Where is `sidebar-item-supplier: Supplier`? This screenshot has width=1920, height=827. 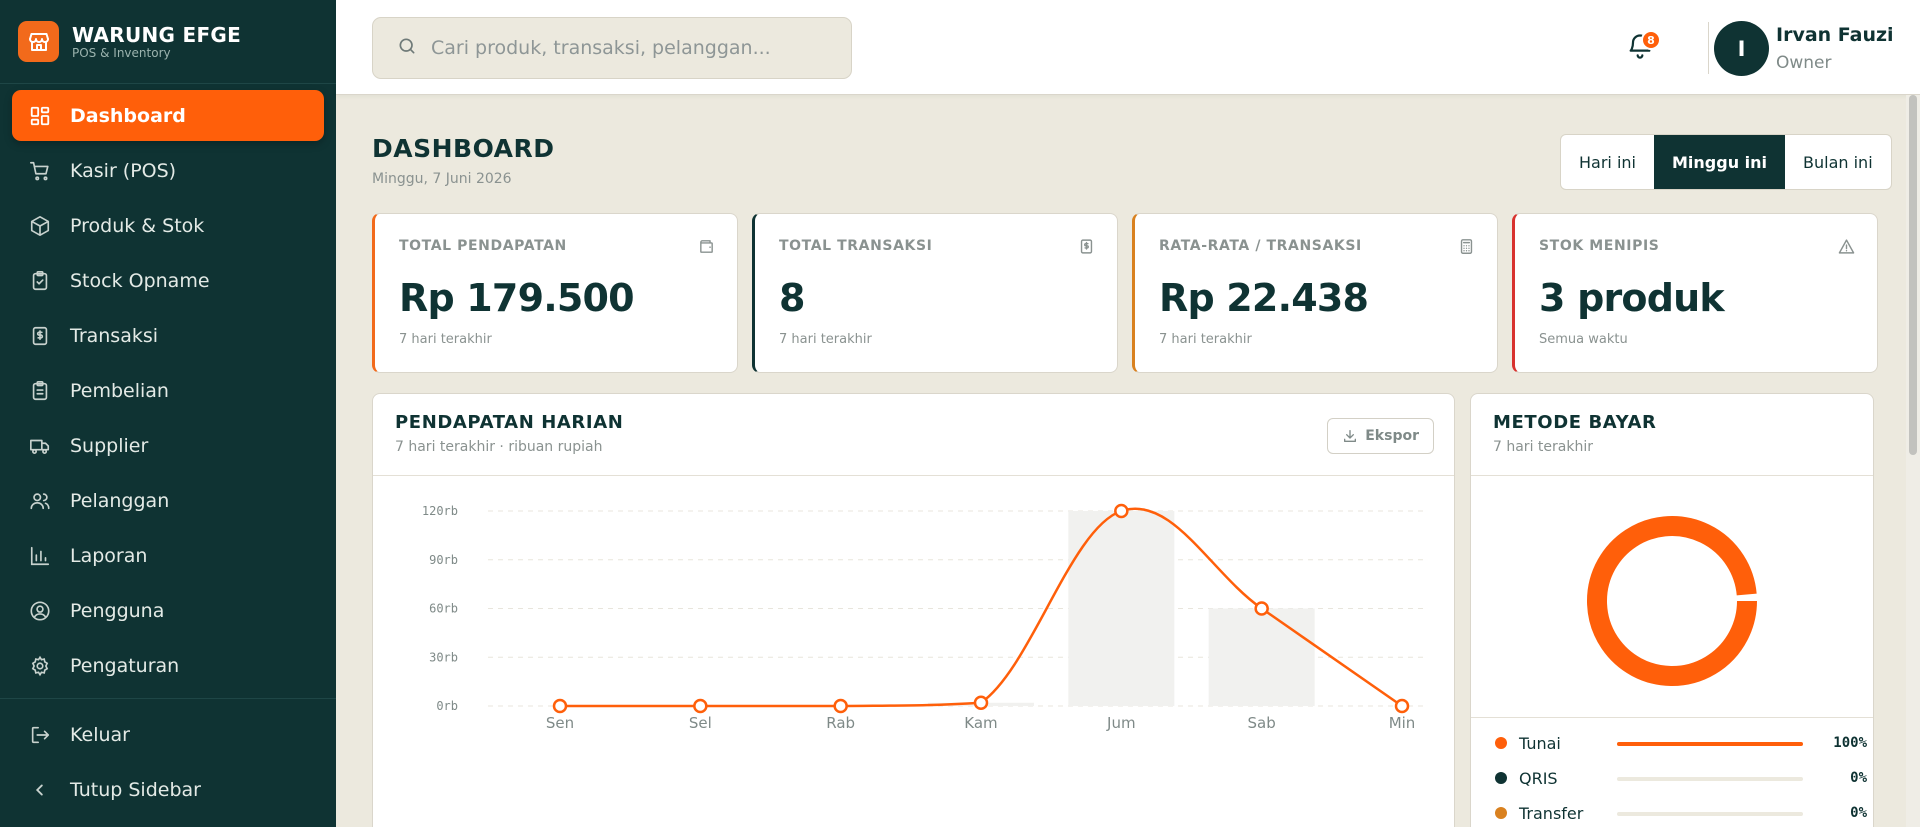 sidebar-item-supplier: Supplier is located at coordinates (168, 445).